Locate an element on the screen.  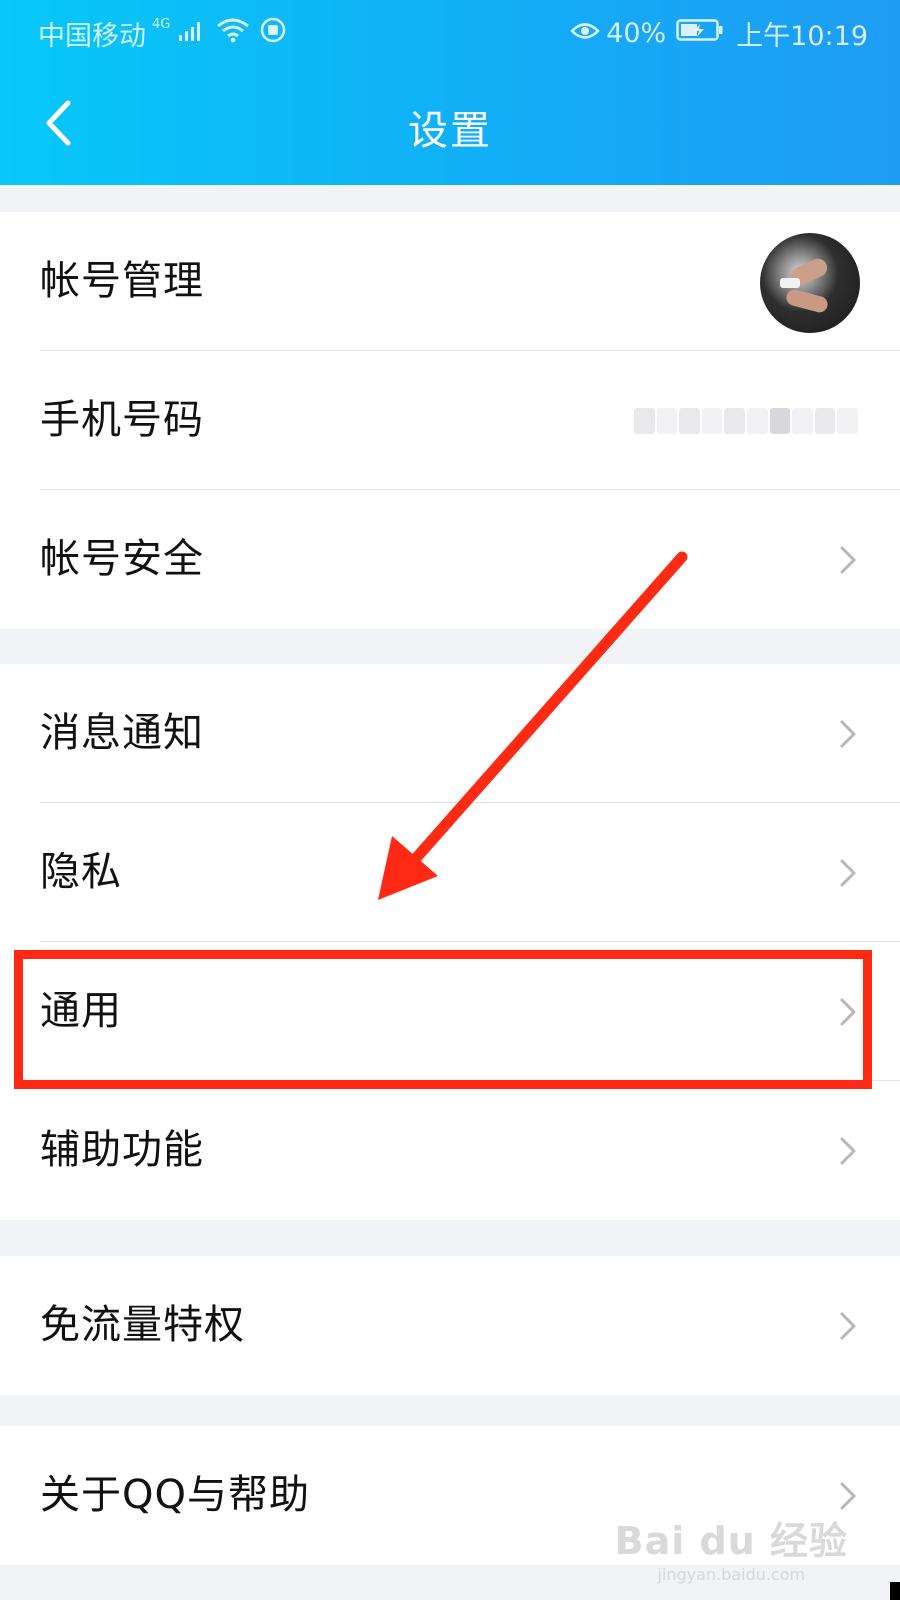
settings-item-message-notifications: 消息通知 is located at coordinates (450, 733).